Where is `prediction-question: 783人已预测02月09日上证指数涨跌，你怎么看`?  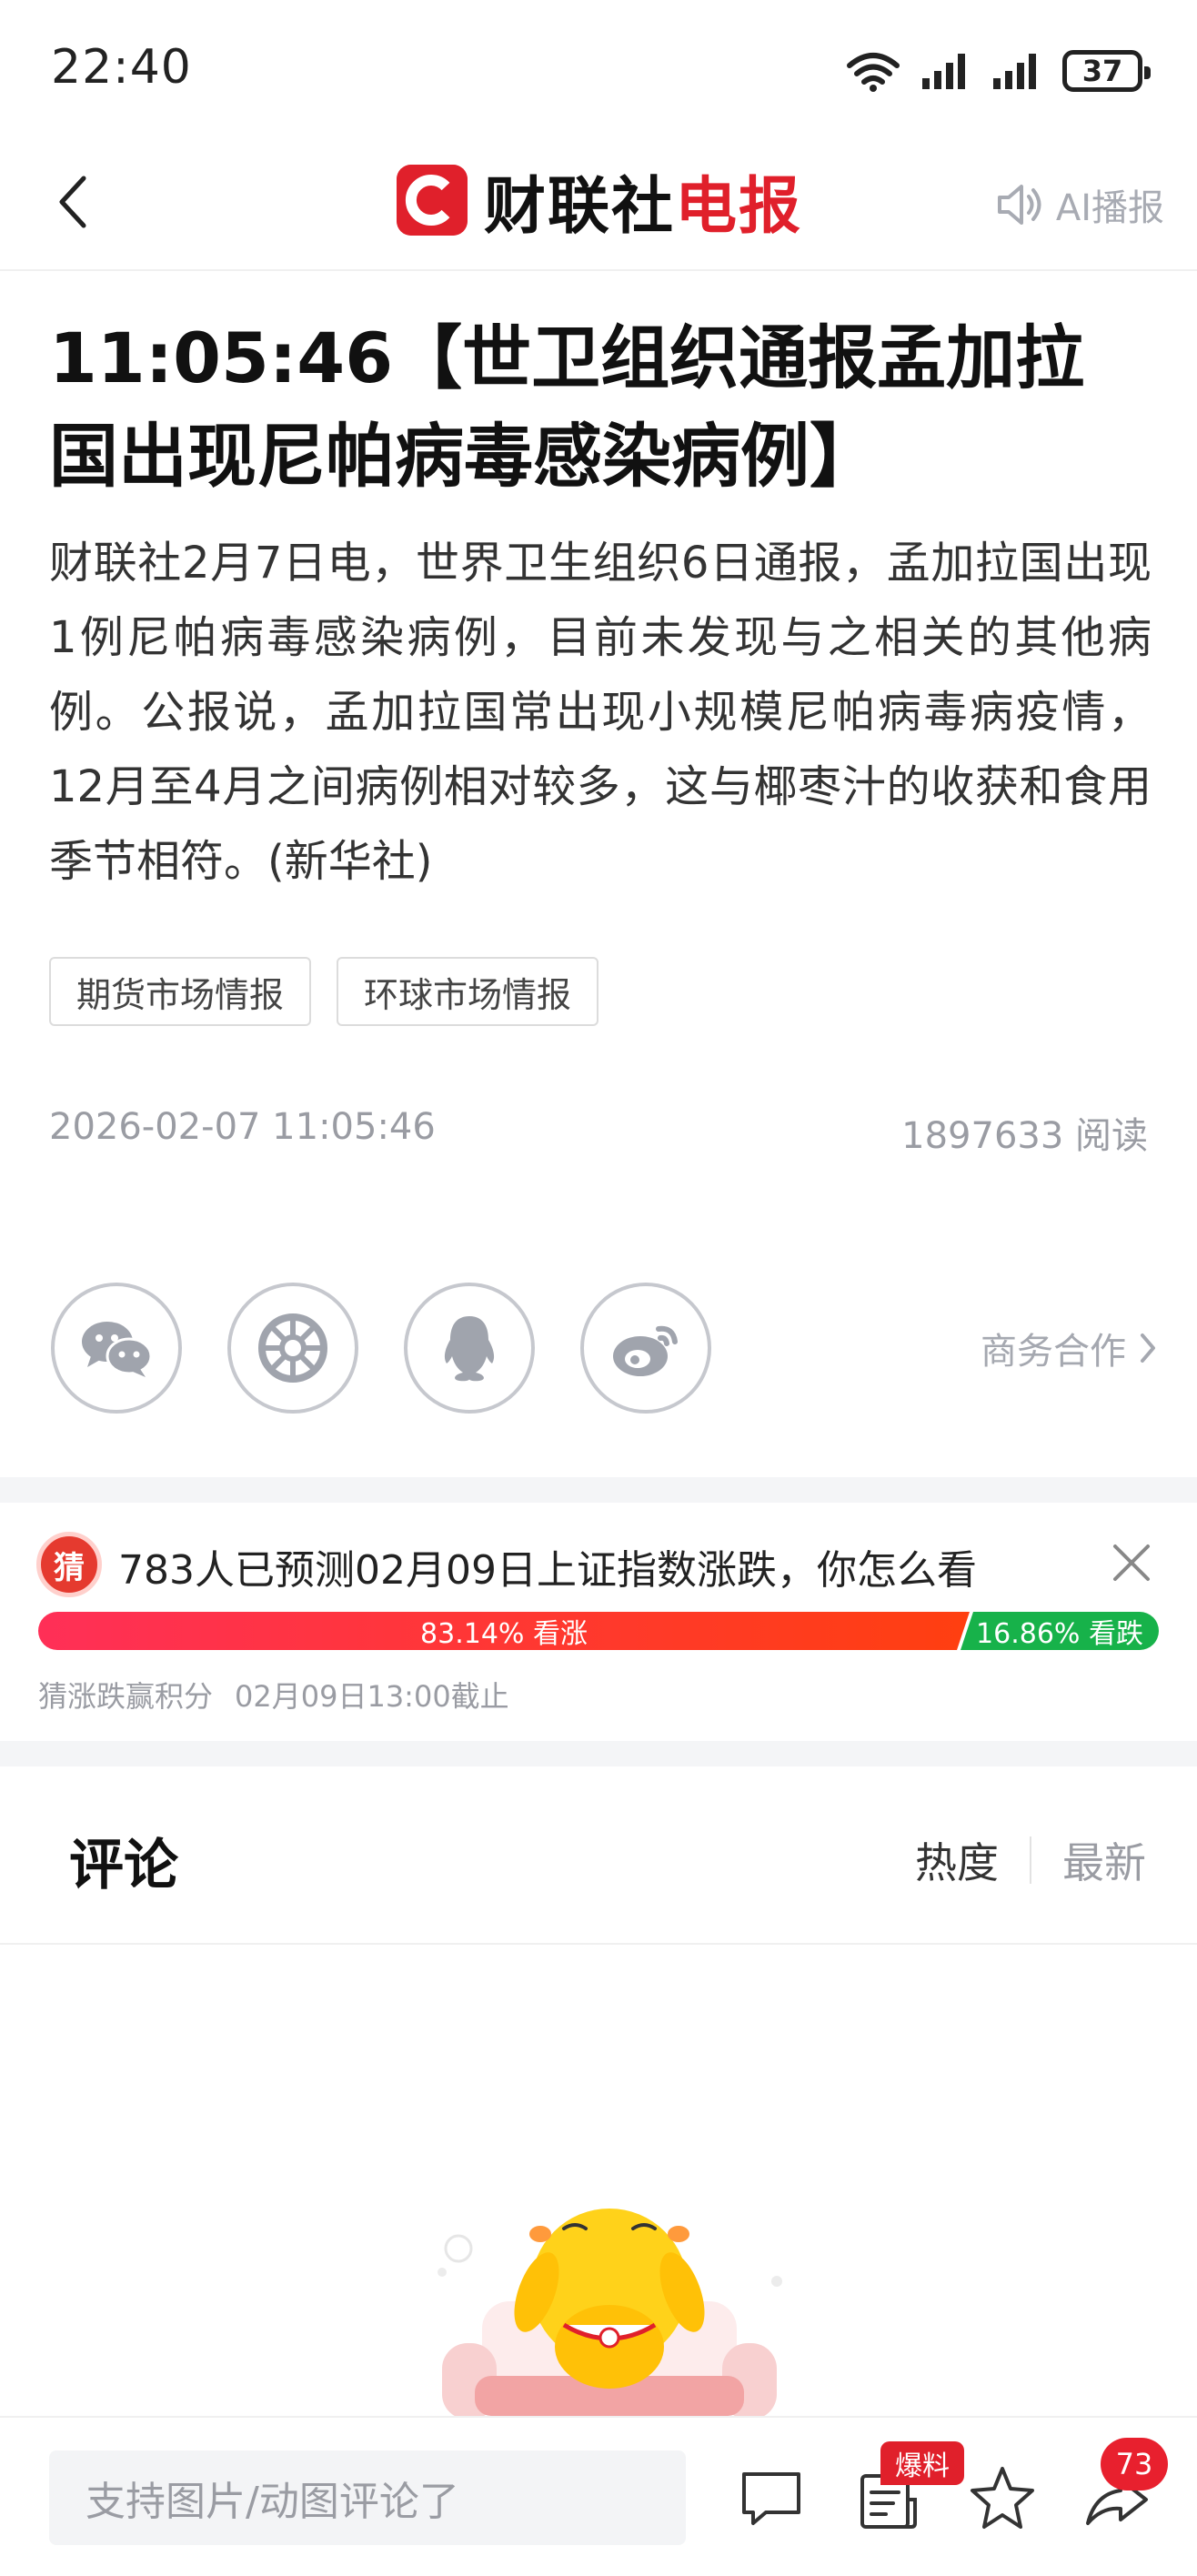
prediction-question: 783人已预测02月09日上证指数涨跌，你怎么看 is located at coordinates (547, 1570).